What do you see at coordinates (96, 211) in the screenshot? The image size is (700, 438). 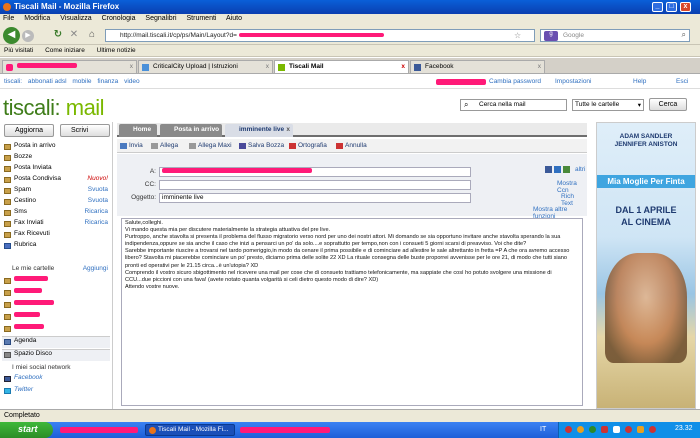 I see `recharge-sms-link: Ricarica` at bounding box center [96, 211].